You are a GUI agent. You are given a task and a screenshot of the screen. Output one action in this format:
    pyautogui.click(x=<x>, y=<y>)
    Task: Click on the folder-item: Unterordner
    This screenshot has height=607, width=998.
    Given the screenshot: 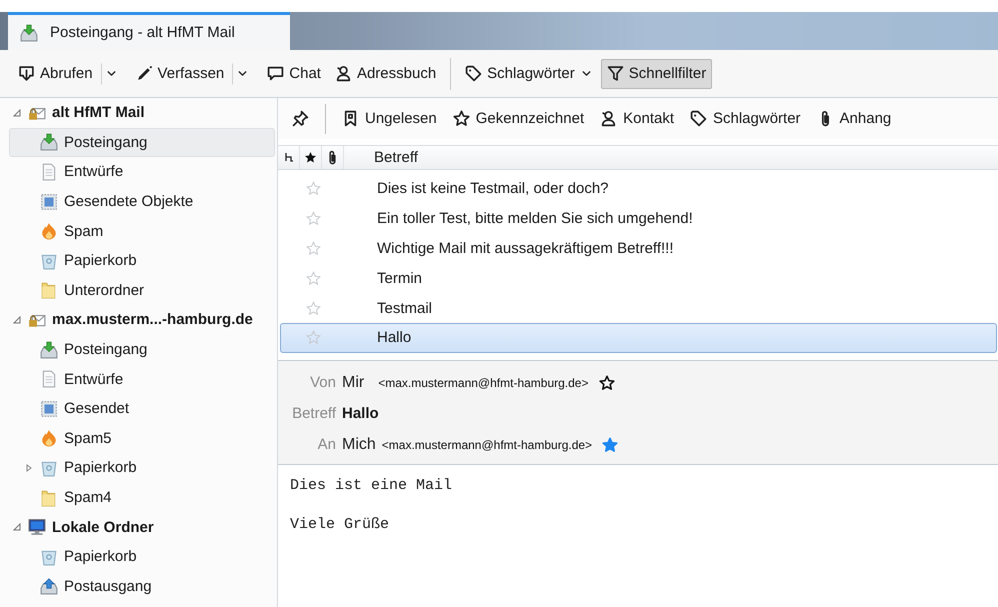 What is the action you would take?
    pyautogui.click(x=142, y=291)
    